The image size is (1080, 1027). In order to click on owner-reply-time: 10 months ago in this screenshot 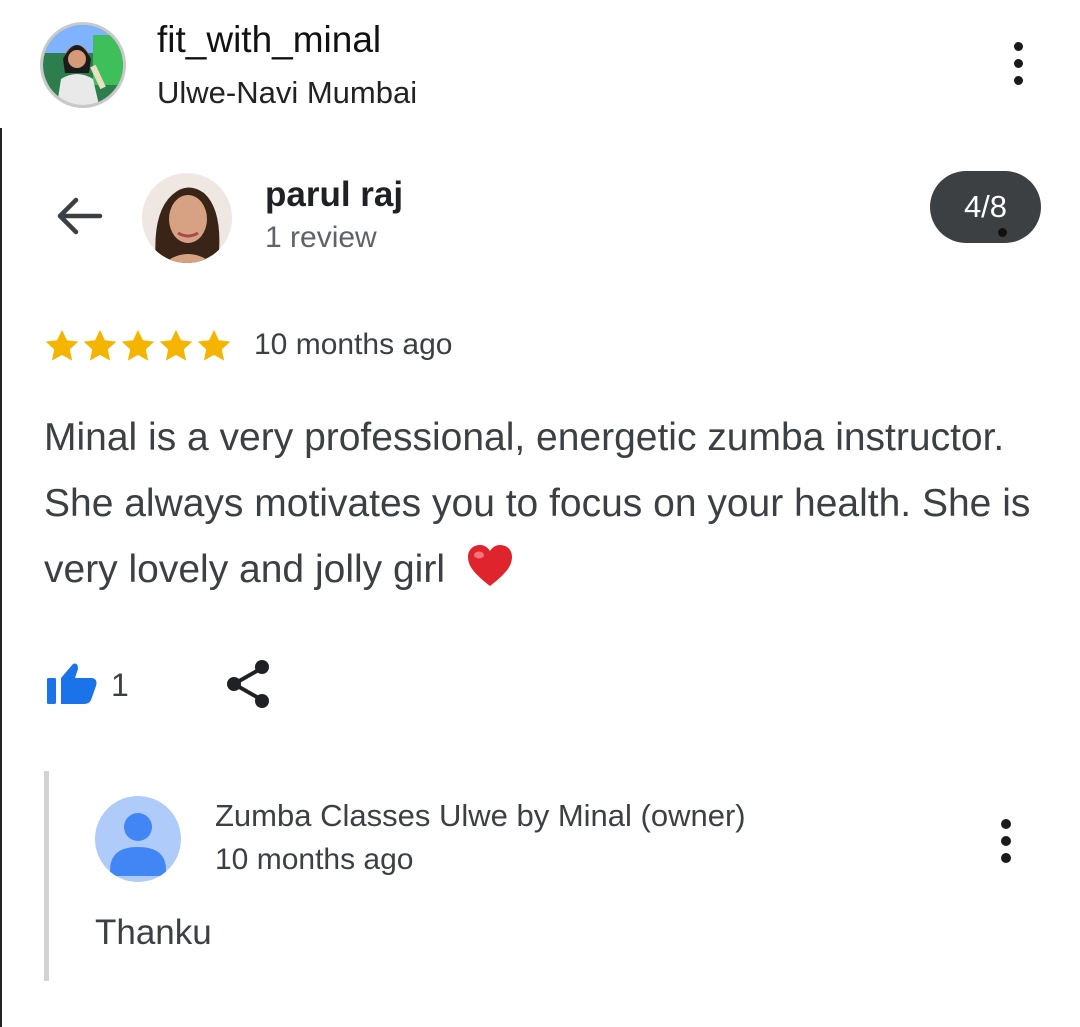, I will do `click(314, 859)`.